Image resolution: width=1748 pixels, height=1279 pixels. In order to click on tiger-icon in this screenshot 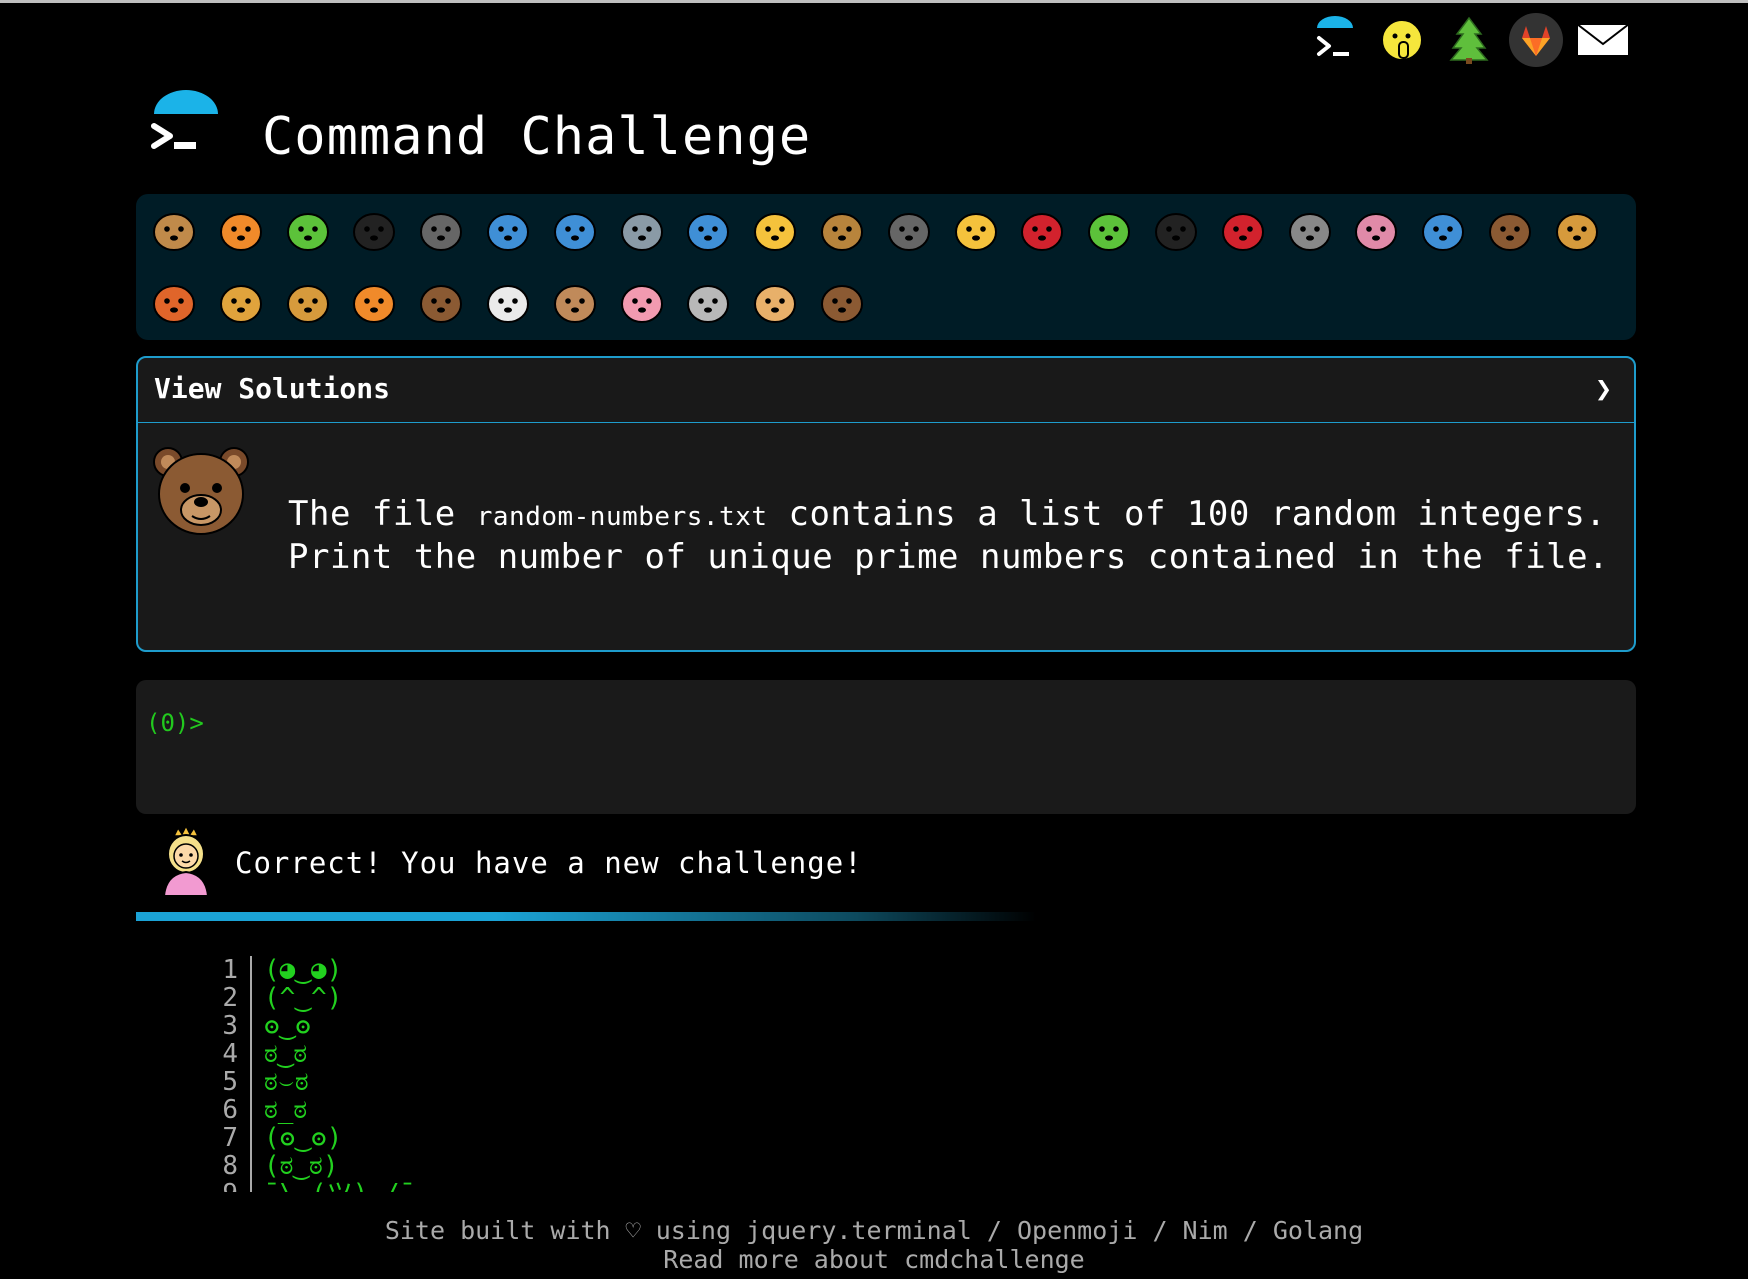, I will do `click(374, 302)`.